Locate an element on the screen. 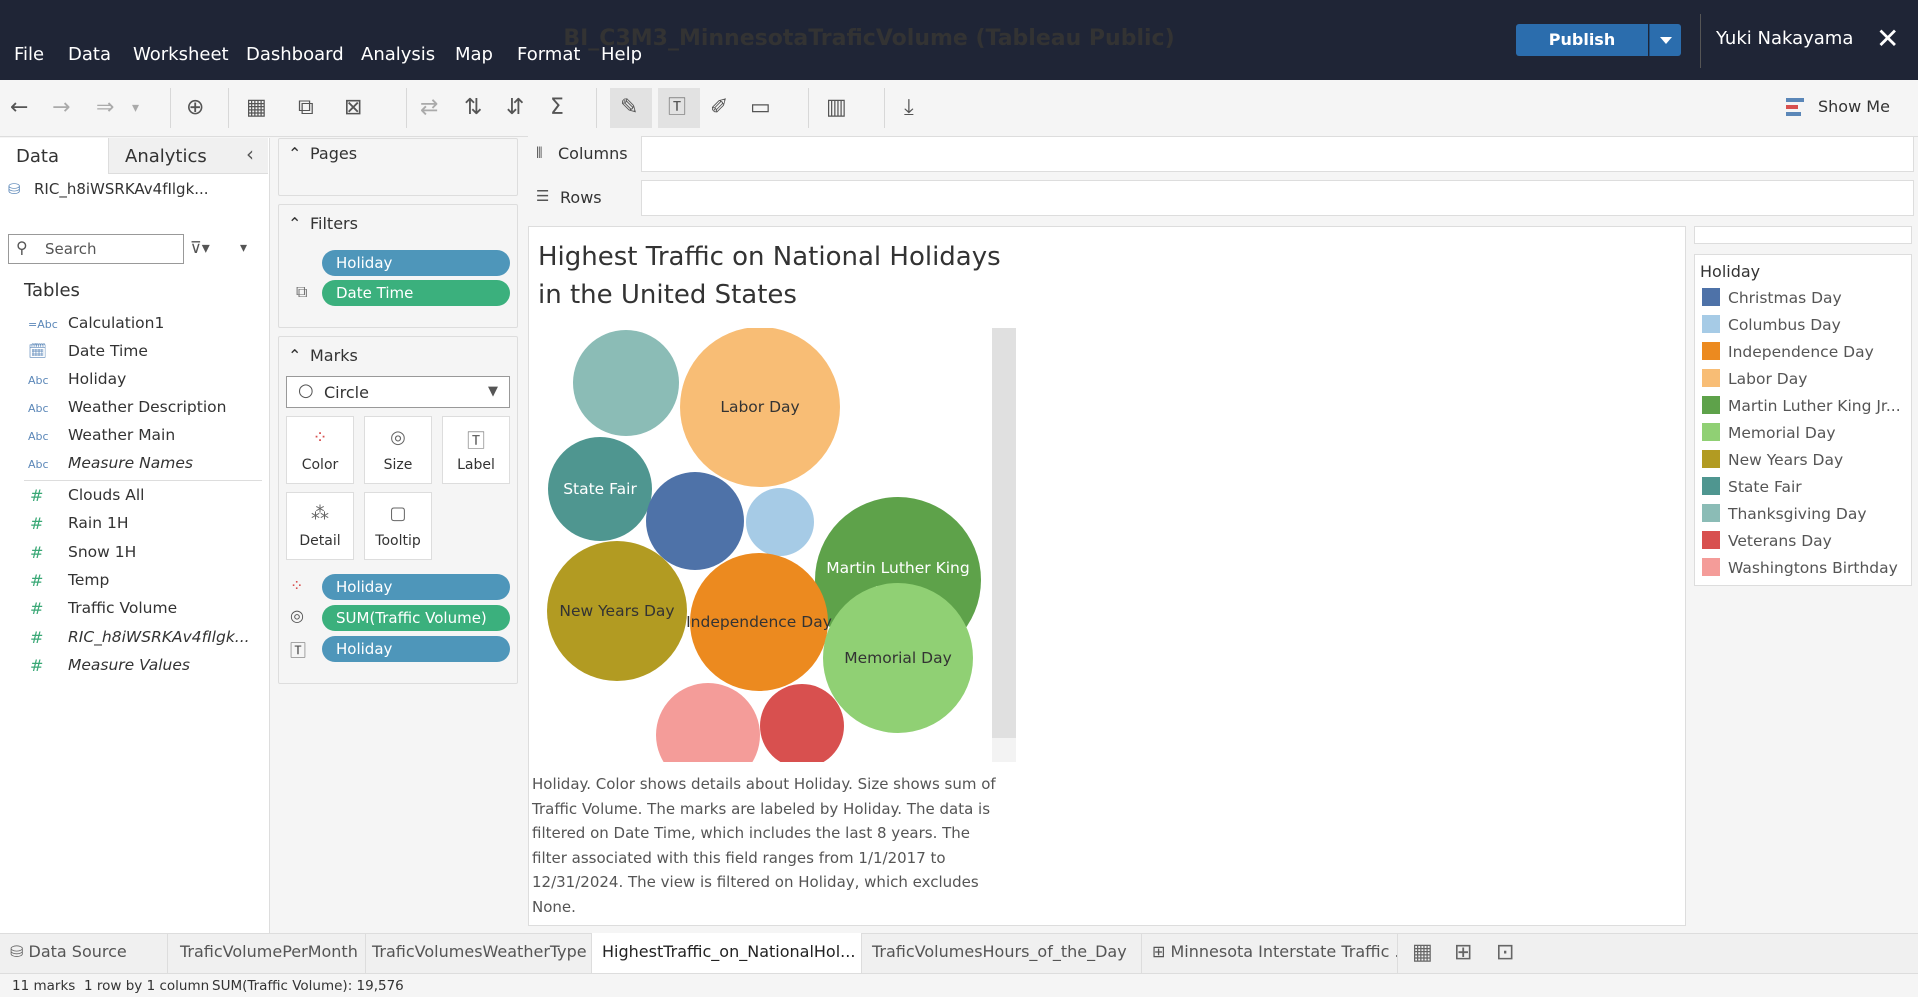  columns-shelf is located at coordinates (1221, 154).